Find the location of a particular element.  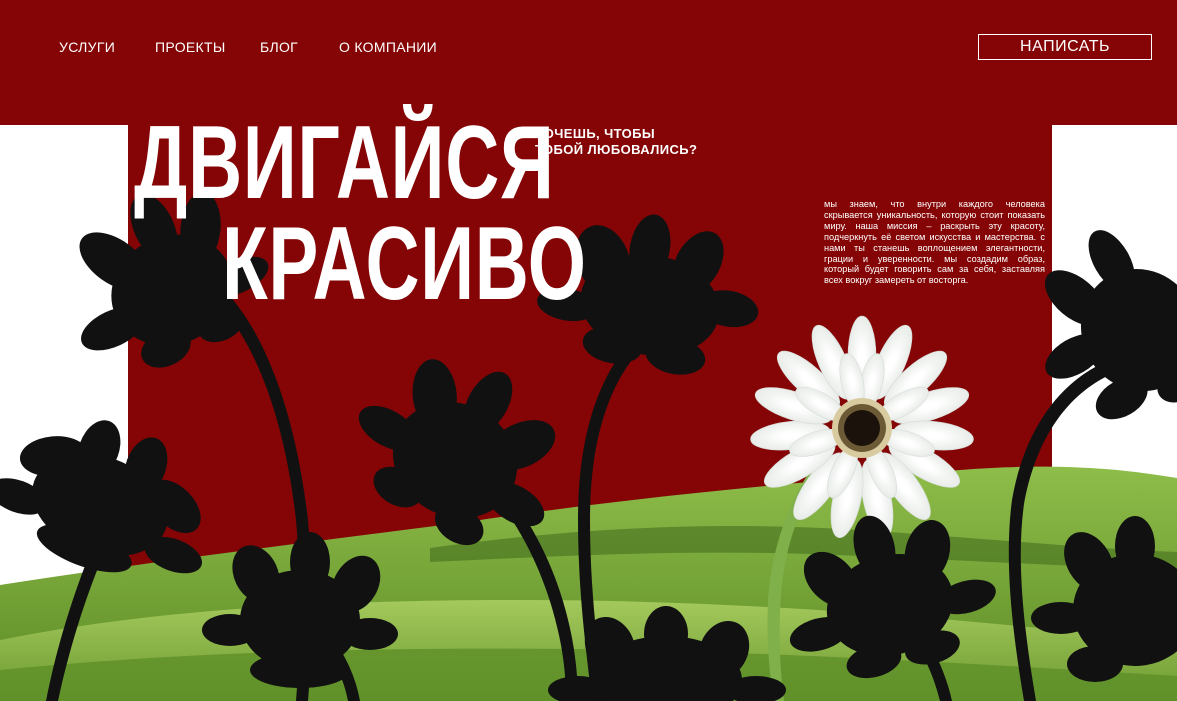

nav-link-projects: ПРОЕКТЫ is located at coordinates (190, 47).